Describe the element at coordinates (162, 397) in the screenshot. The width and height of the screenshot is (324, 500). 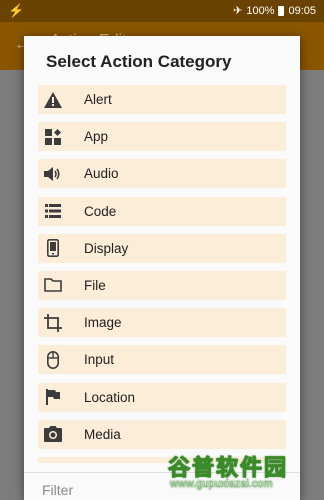
I see `category-item-location: Location` at that location.